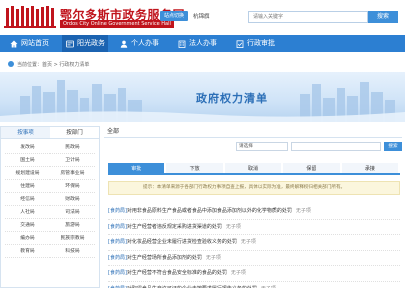 This screenshot has height=288, width=405. I want to click on person-icon, so click(124, 44).